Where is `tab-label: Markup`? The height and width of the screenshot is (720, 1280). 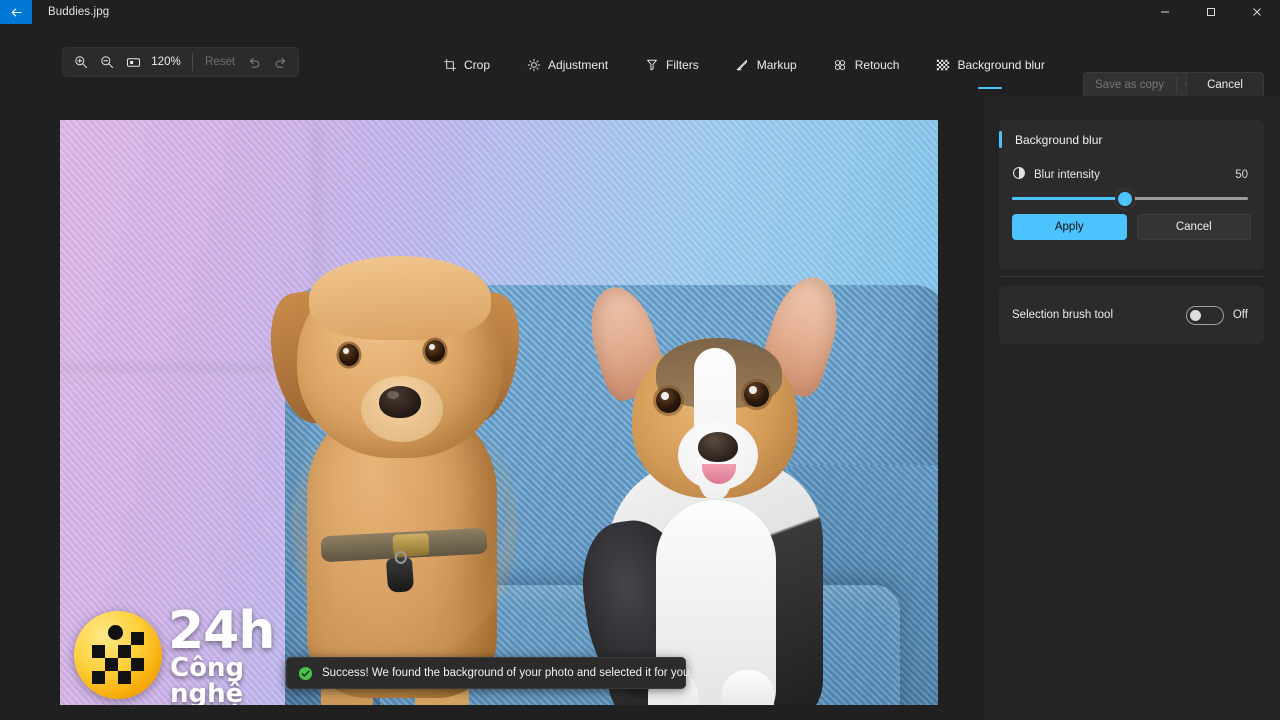 tab-label: Markup is located at coordinates (776, 65).